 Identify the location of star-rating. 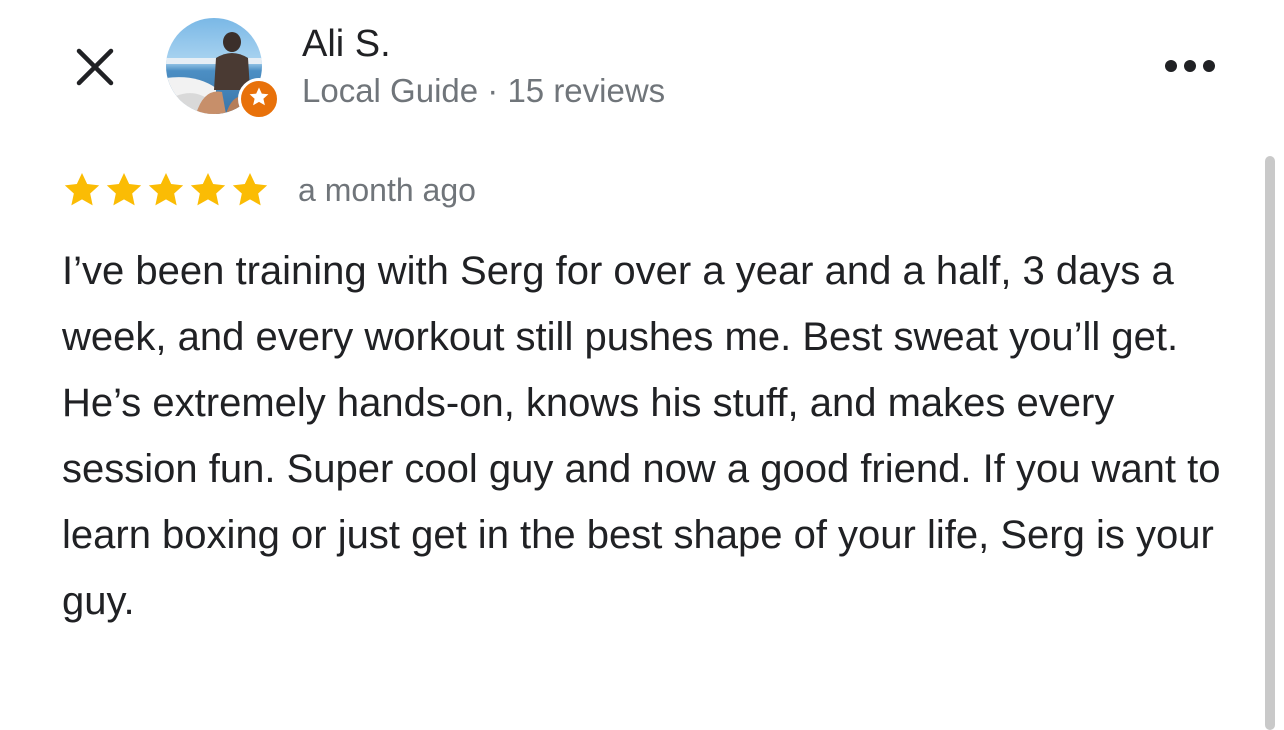
(166, 190).